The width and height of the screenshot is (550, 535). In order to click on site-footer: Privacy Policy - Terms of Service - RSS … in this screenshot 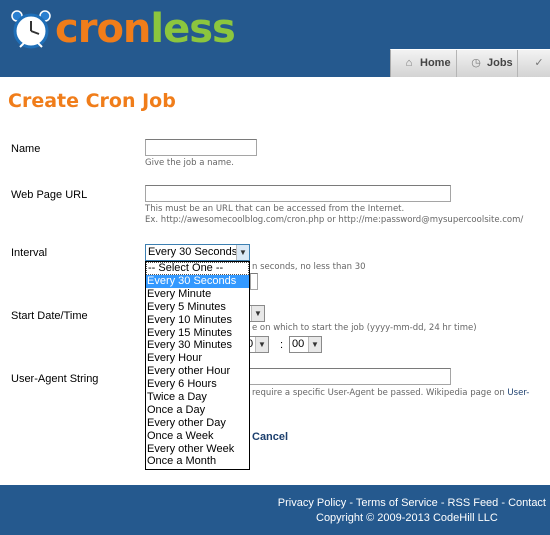, I will do `click(275, 510)`.